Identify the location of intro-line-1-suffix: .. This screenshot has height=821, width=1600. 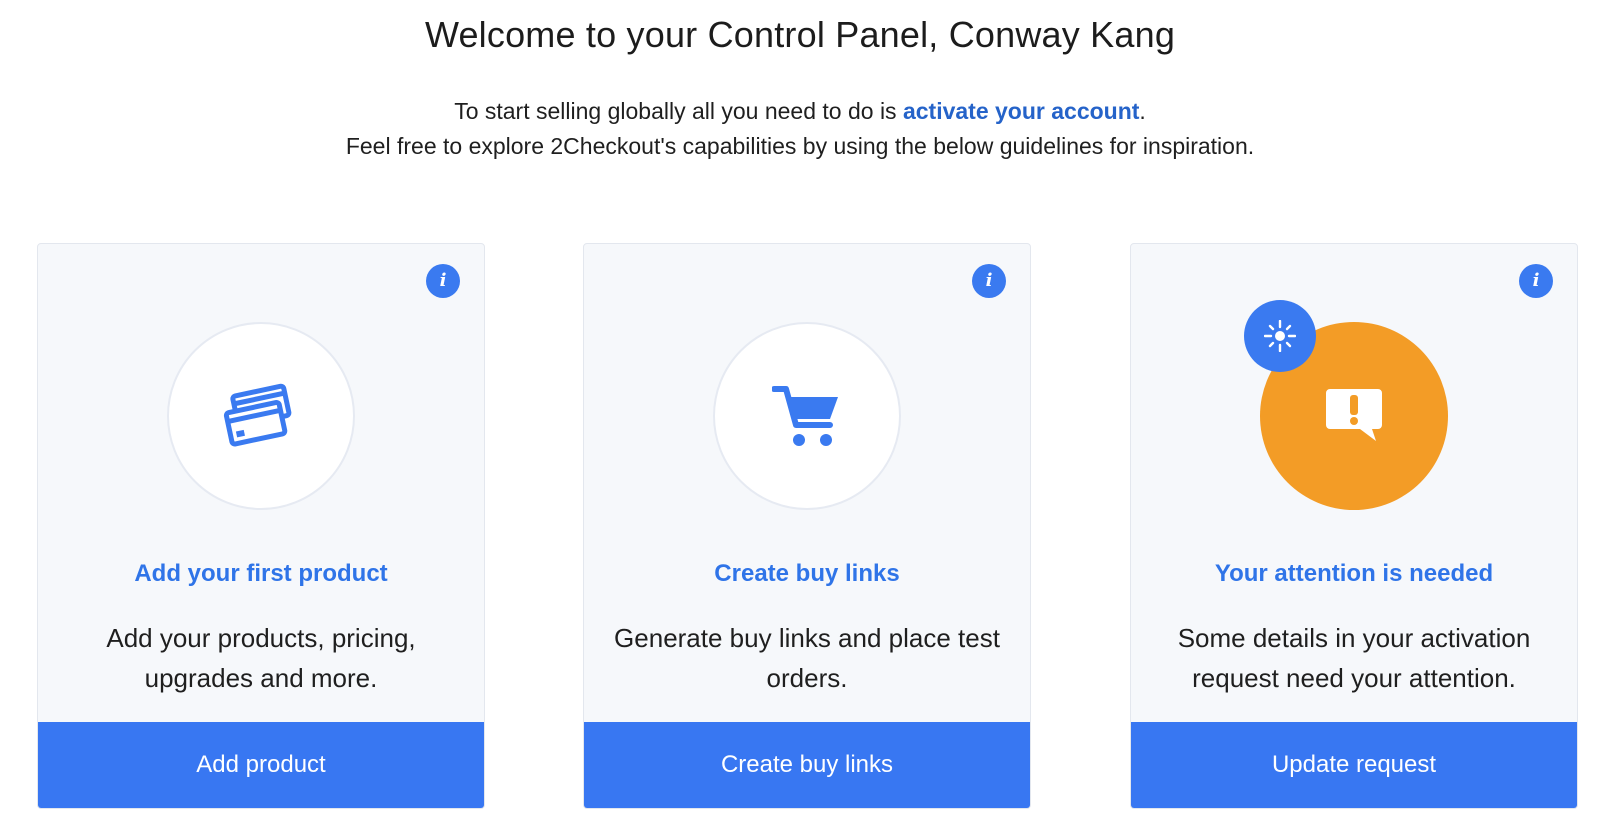
(1142, 111).